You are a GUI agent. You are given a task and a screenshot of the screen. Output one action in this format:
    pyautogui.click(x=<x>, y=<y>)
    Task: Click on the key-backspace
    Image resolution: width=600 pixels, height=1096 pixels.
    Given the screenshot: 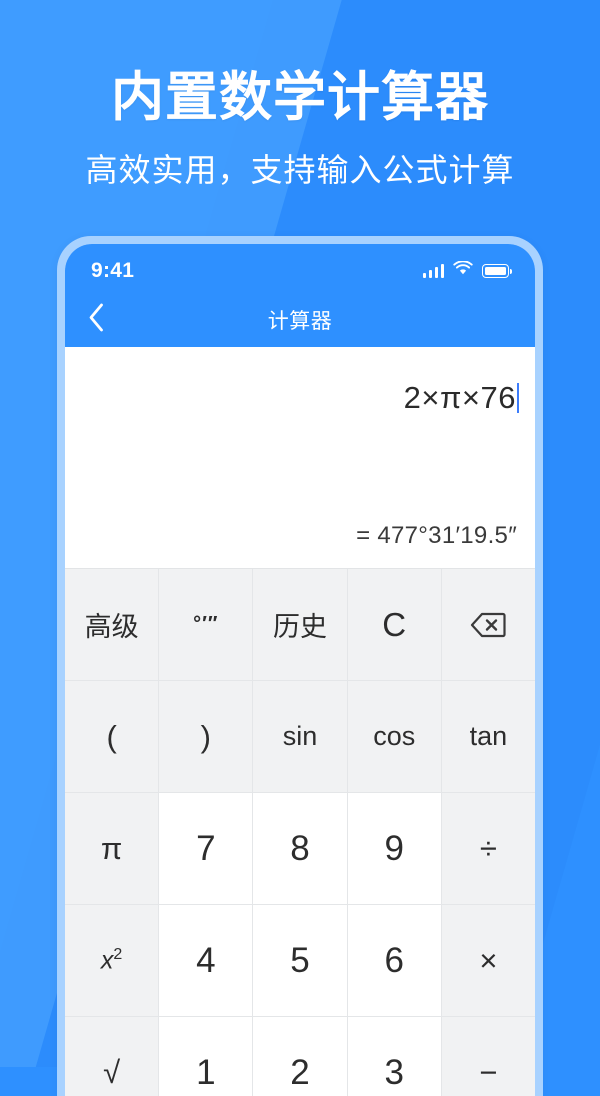 What is the action you would take?
    pyautogui.click(x=488, y=625)
    